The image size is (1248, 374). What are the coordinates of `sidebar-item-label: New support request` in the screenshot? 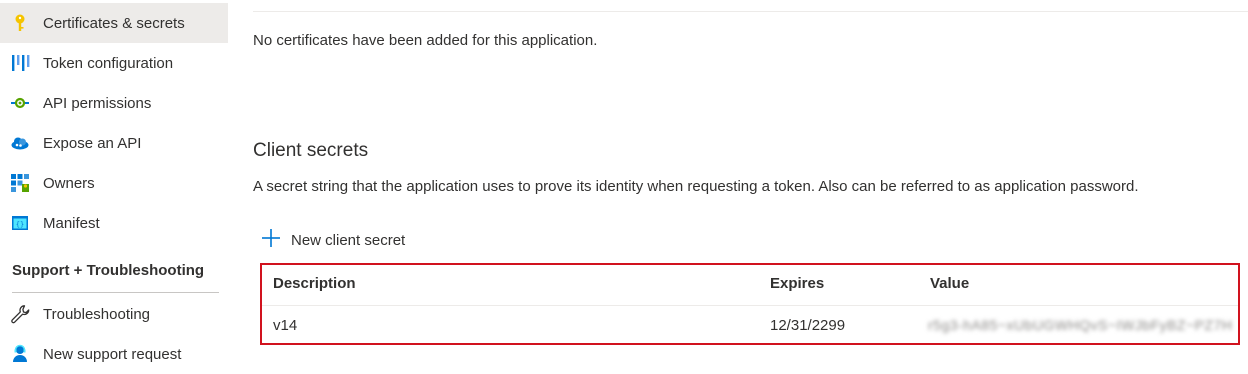 It's located at (112, 354).